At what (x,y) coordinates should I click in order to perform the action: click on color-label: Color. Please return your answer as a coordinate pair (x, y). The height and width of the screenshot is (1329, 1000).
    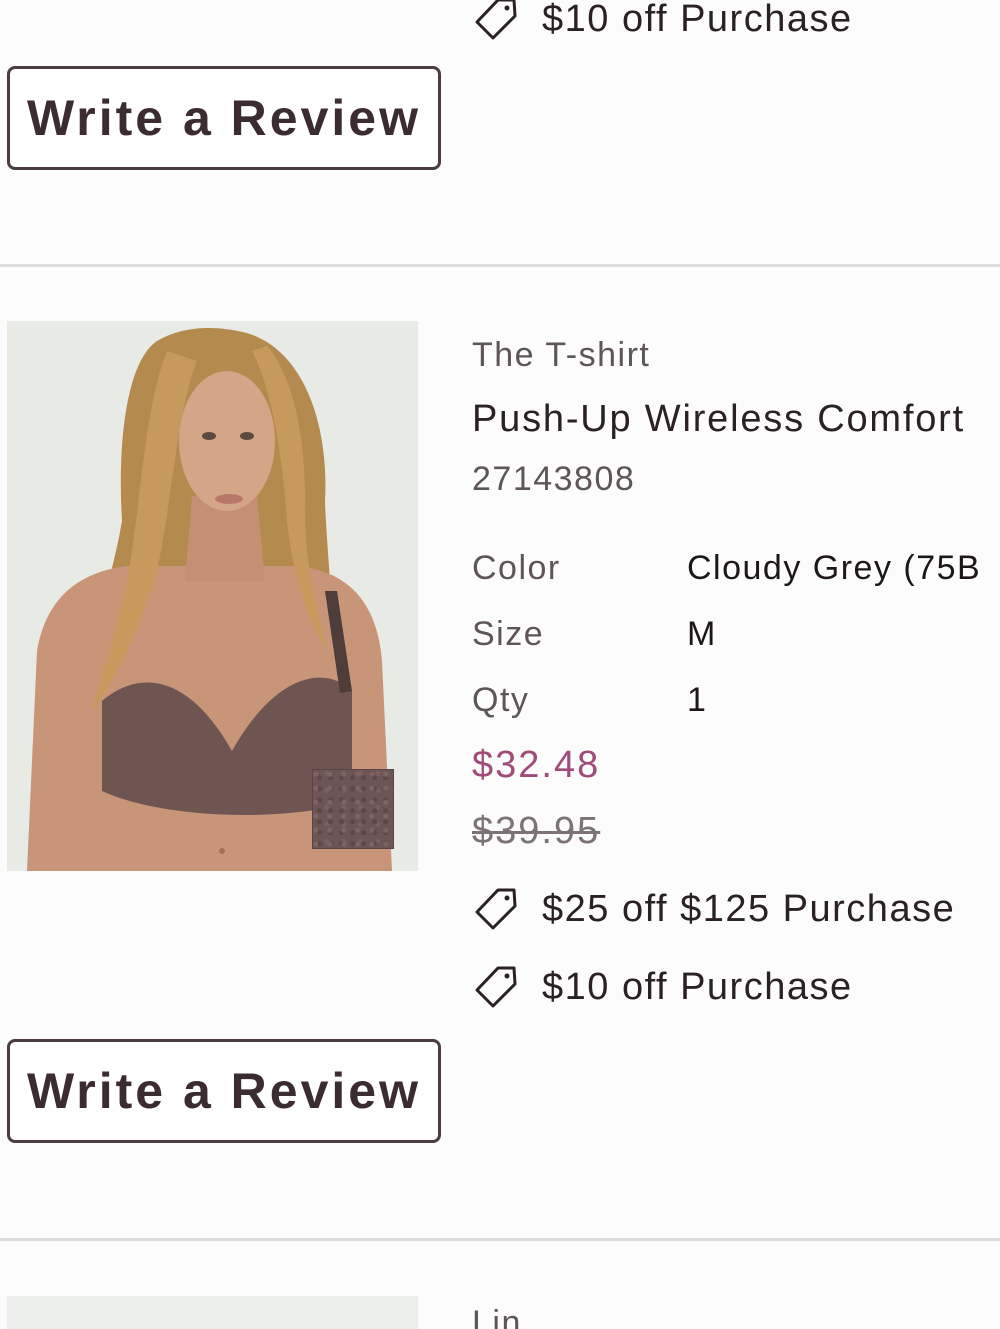
    Looking at the image, I should click on (516, 568).